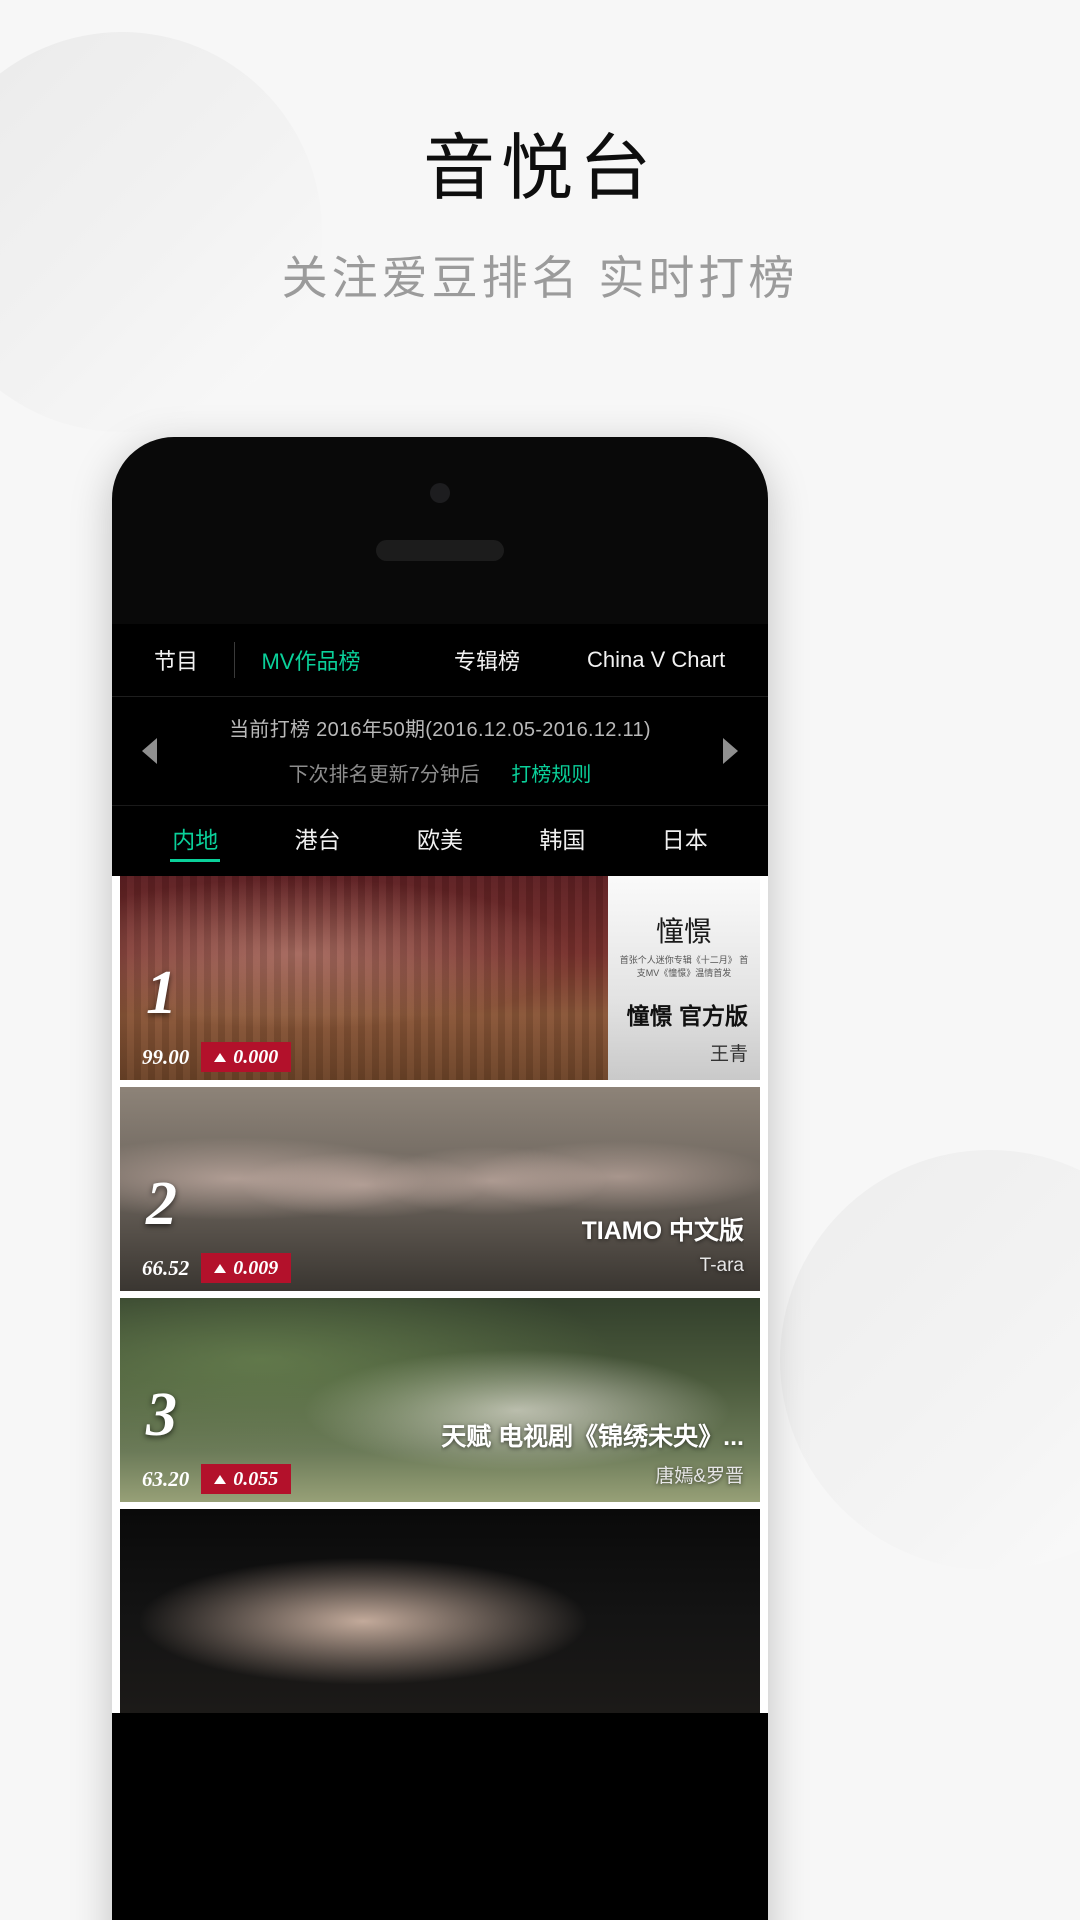 The image size is (1080, 1920). I want to click on top-tabbar: 节目 MV作品榜 专辑榜 China V Chart, so click(440, 660).